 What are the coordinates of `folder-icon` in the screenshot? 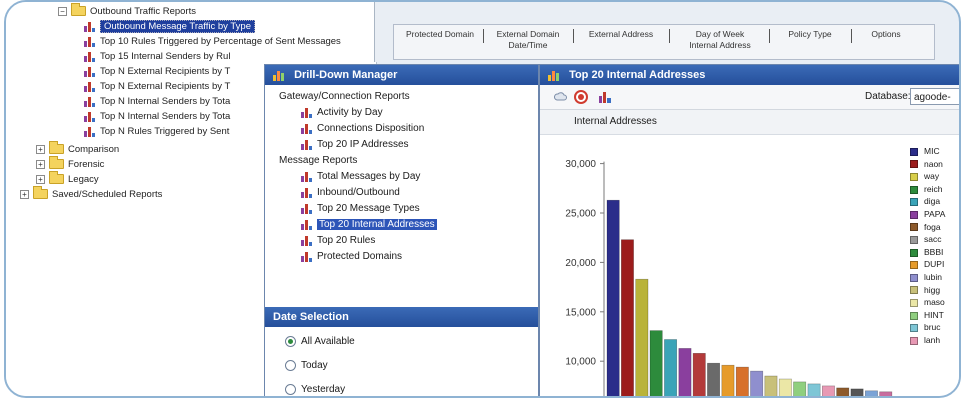 It's located at (56, 148).